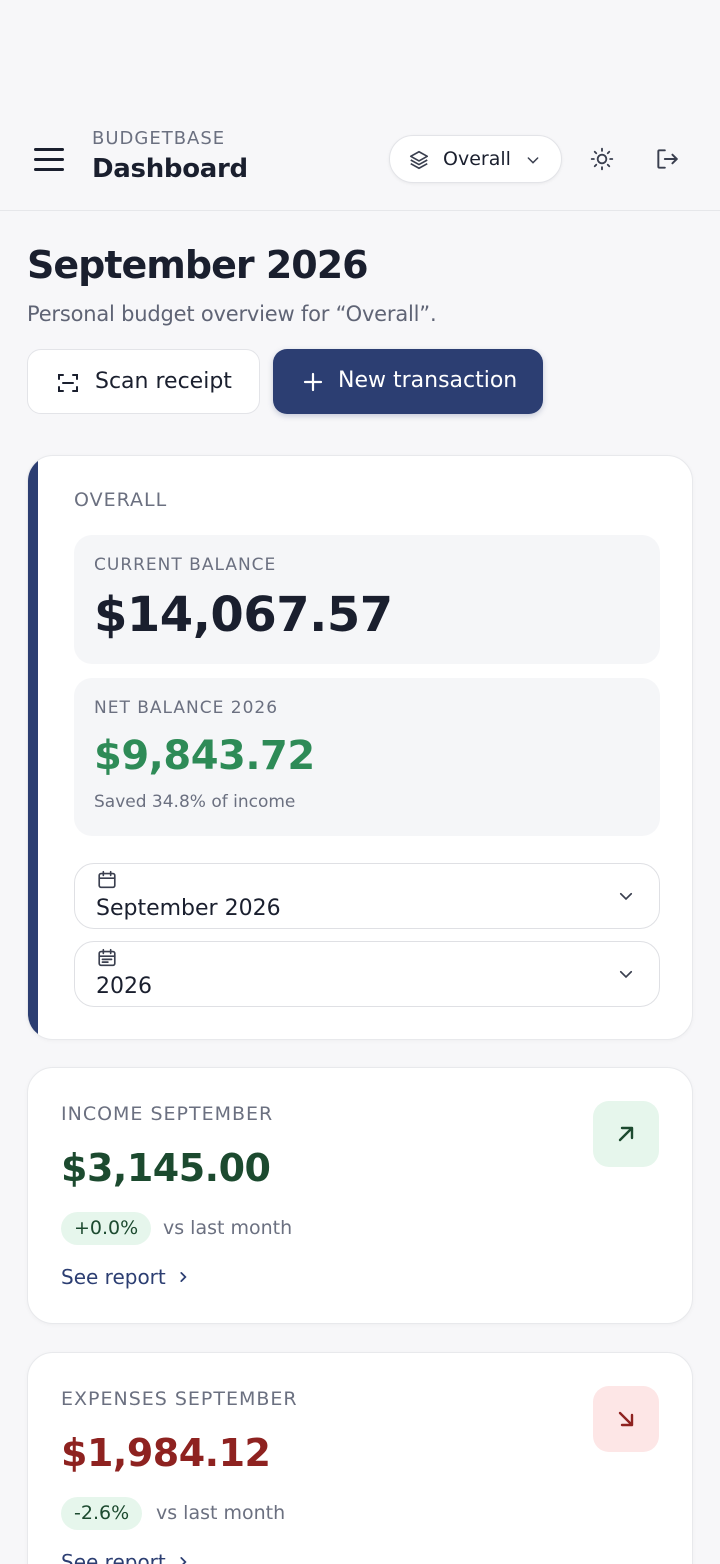 This screenshot has height=1564, width=720. Describe the element at coordinates (367, 896) in the screenshot. I see `month-picker: September 2026` at that location.